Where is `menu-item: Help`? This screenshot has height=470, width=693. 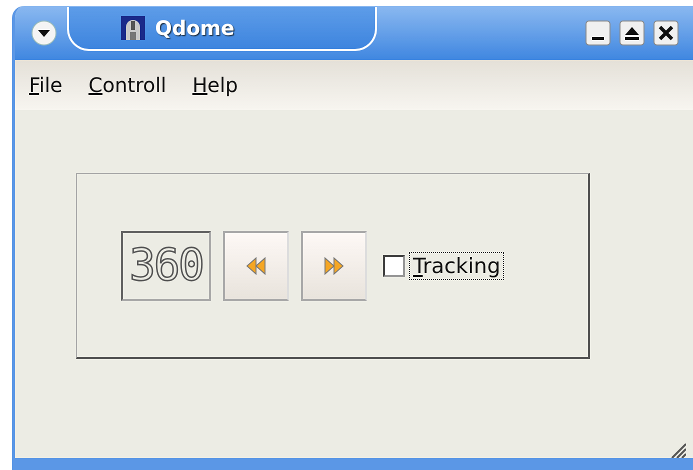 menu-item: Help is located at coordinates (215, 85).